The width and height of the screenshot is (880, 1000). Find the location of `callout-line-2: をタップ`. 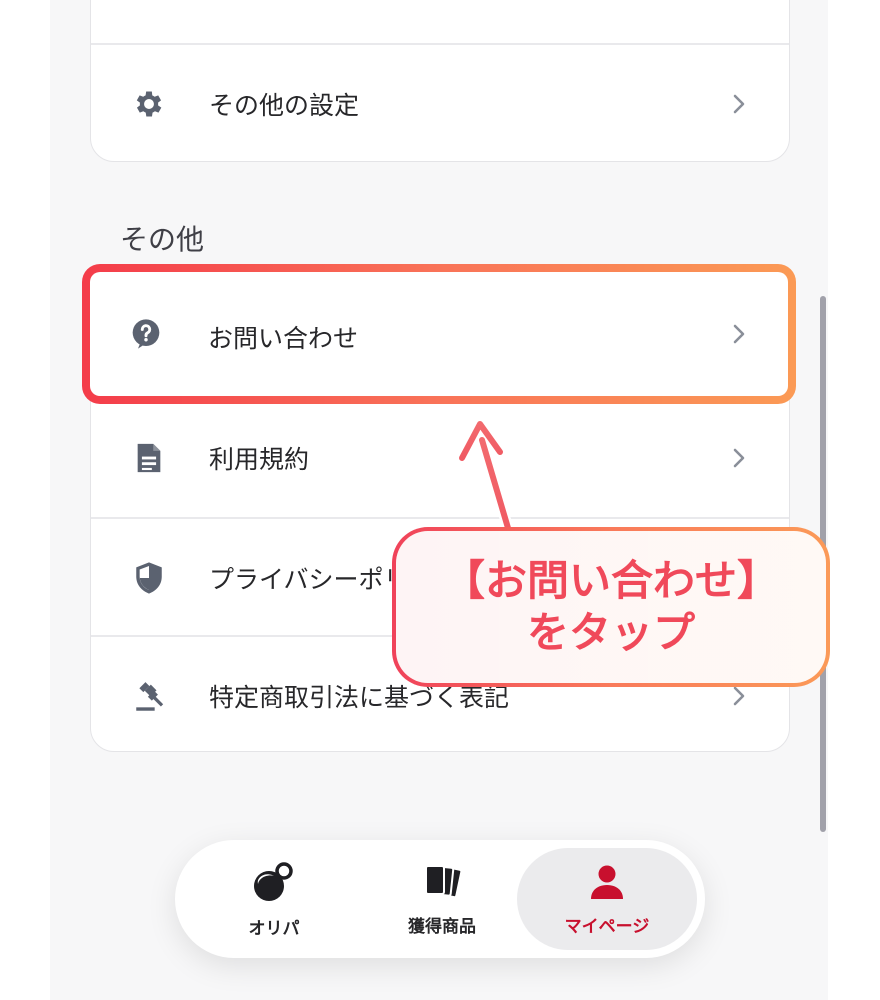

callout-line-2: をタップ is located at coordinates (610, 632).